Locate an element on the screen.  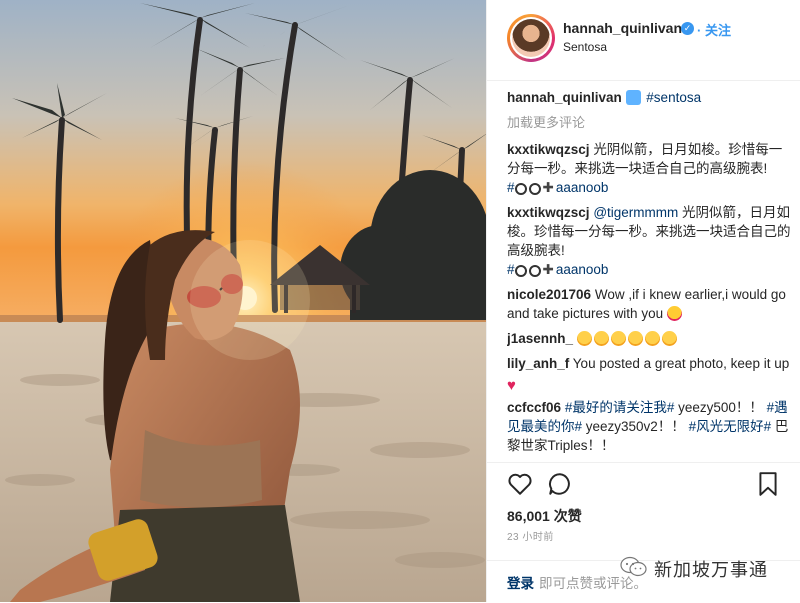
location-link: Sentosa is located at coordinates (585, 47).